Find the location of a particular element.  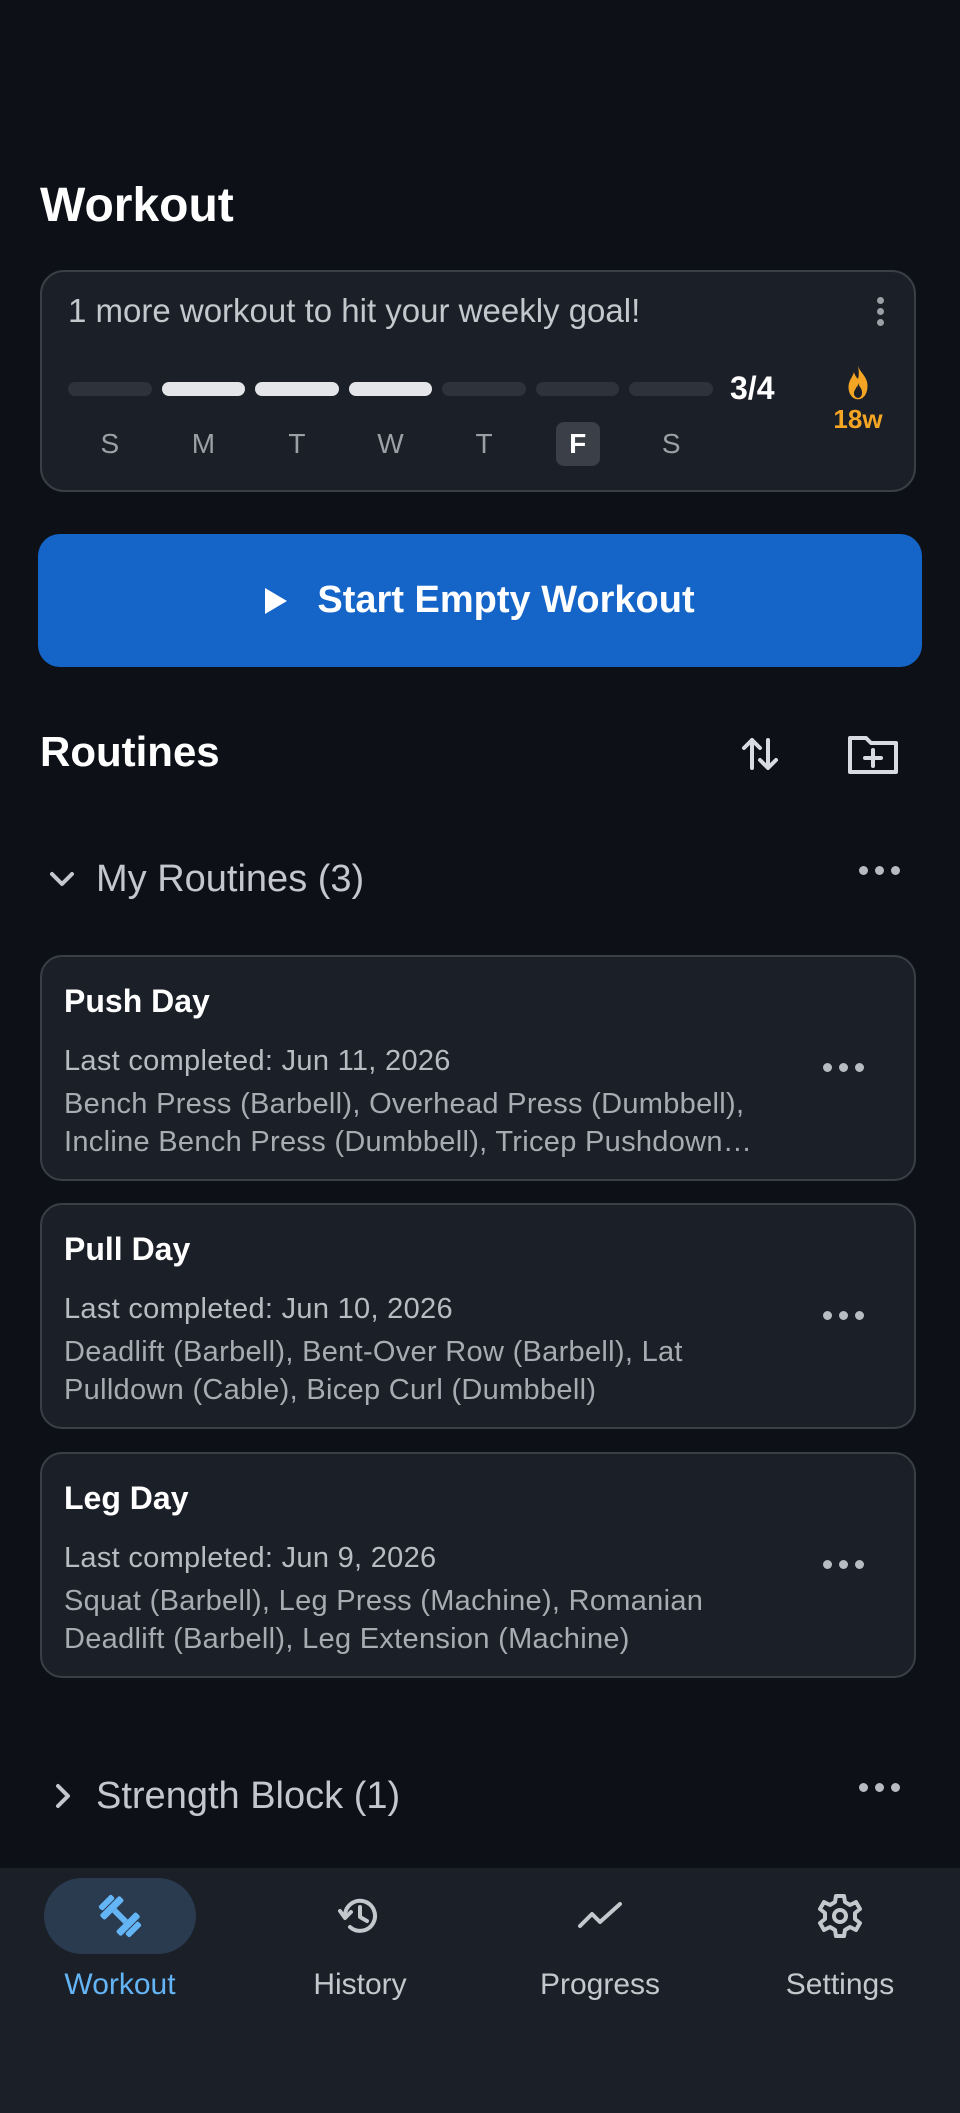

goal-more-icon is located at coordinates (880, 314).